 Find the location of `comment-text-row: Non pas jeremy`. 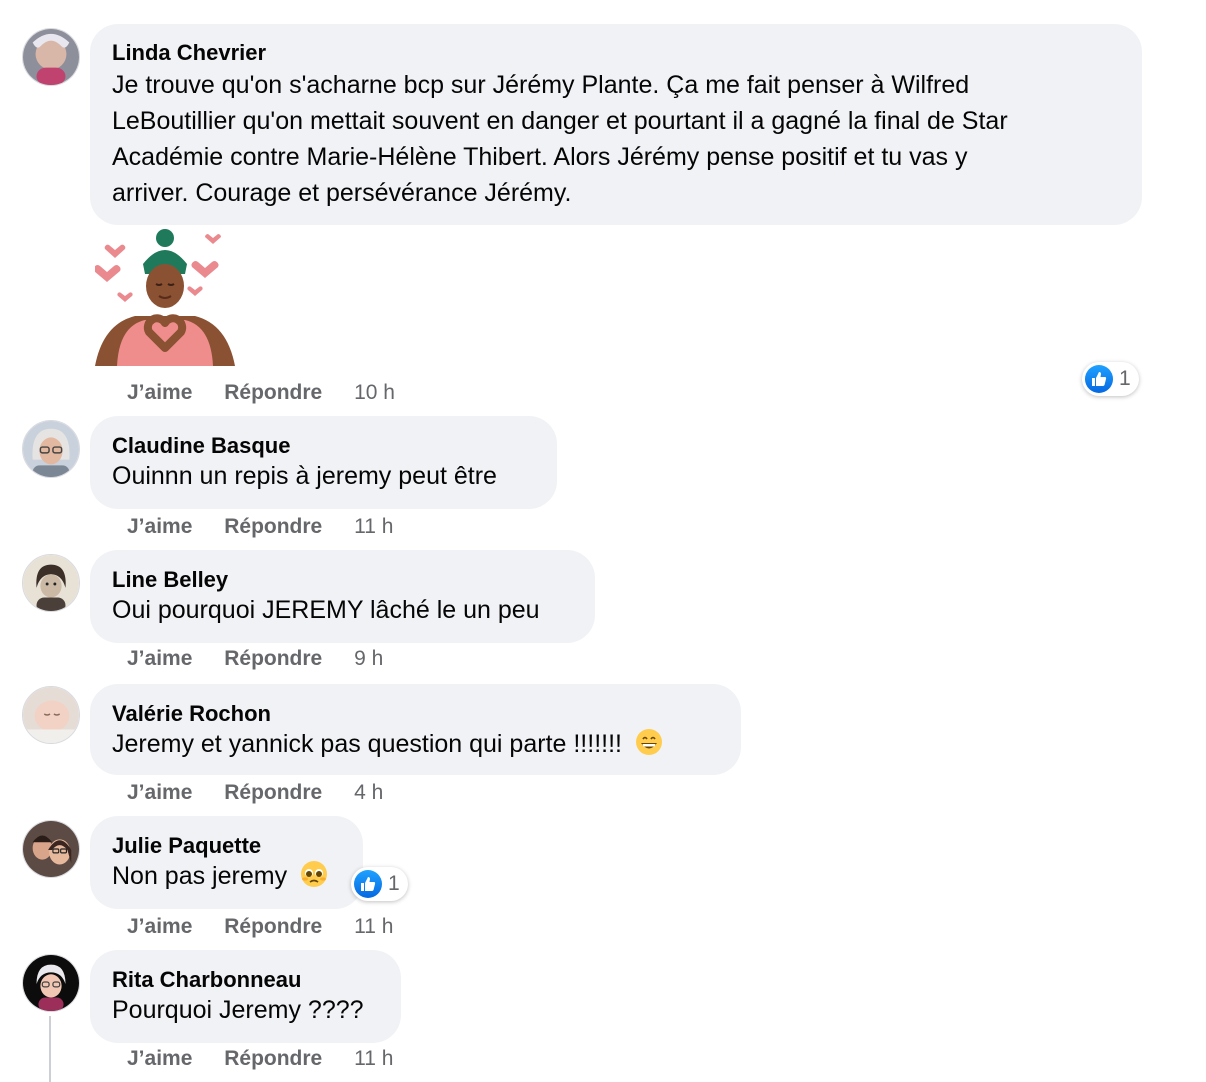

comment-text-row: Non pas jeremy is located at coordinates (226, 876).